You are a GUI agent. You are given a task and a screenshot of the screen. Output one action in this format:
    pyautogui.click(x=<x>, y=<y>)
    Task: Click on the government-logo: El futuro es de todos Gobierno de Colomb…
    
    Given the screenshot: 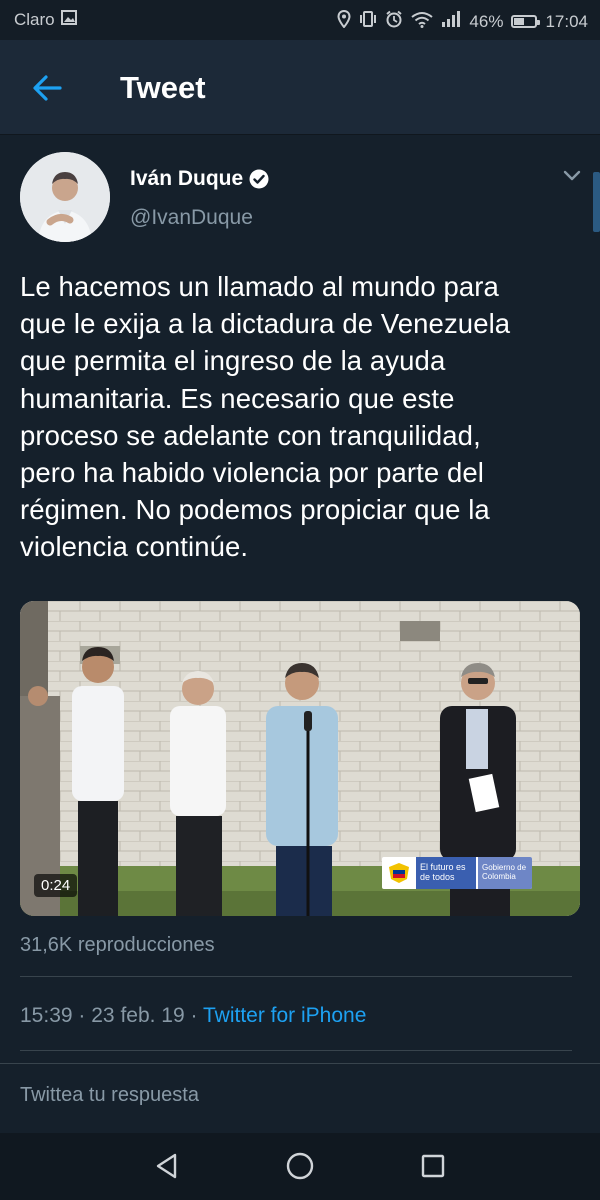 What is the action you would take?
    pyautogui.click(x=457, y=873)
    